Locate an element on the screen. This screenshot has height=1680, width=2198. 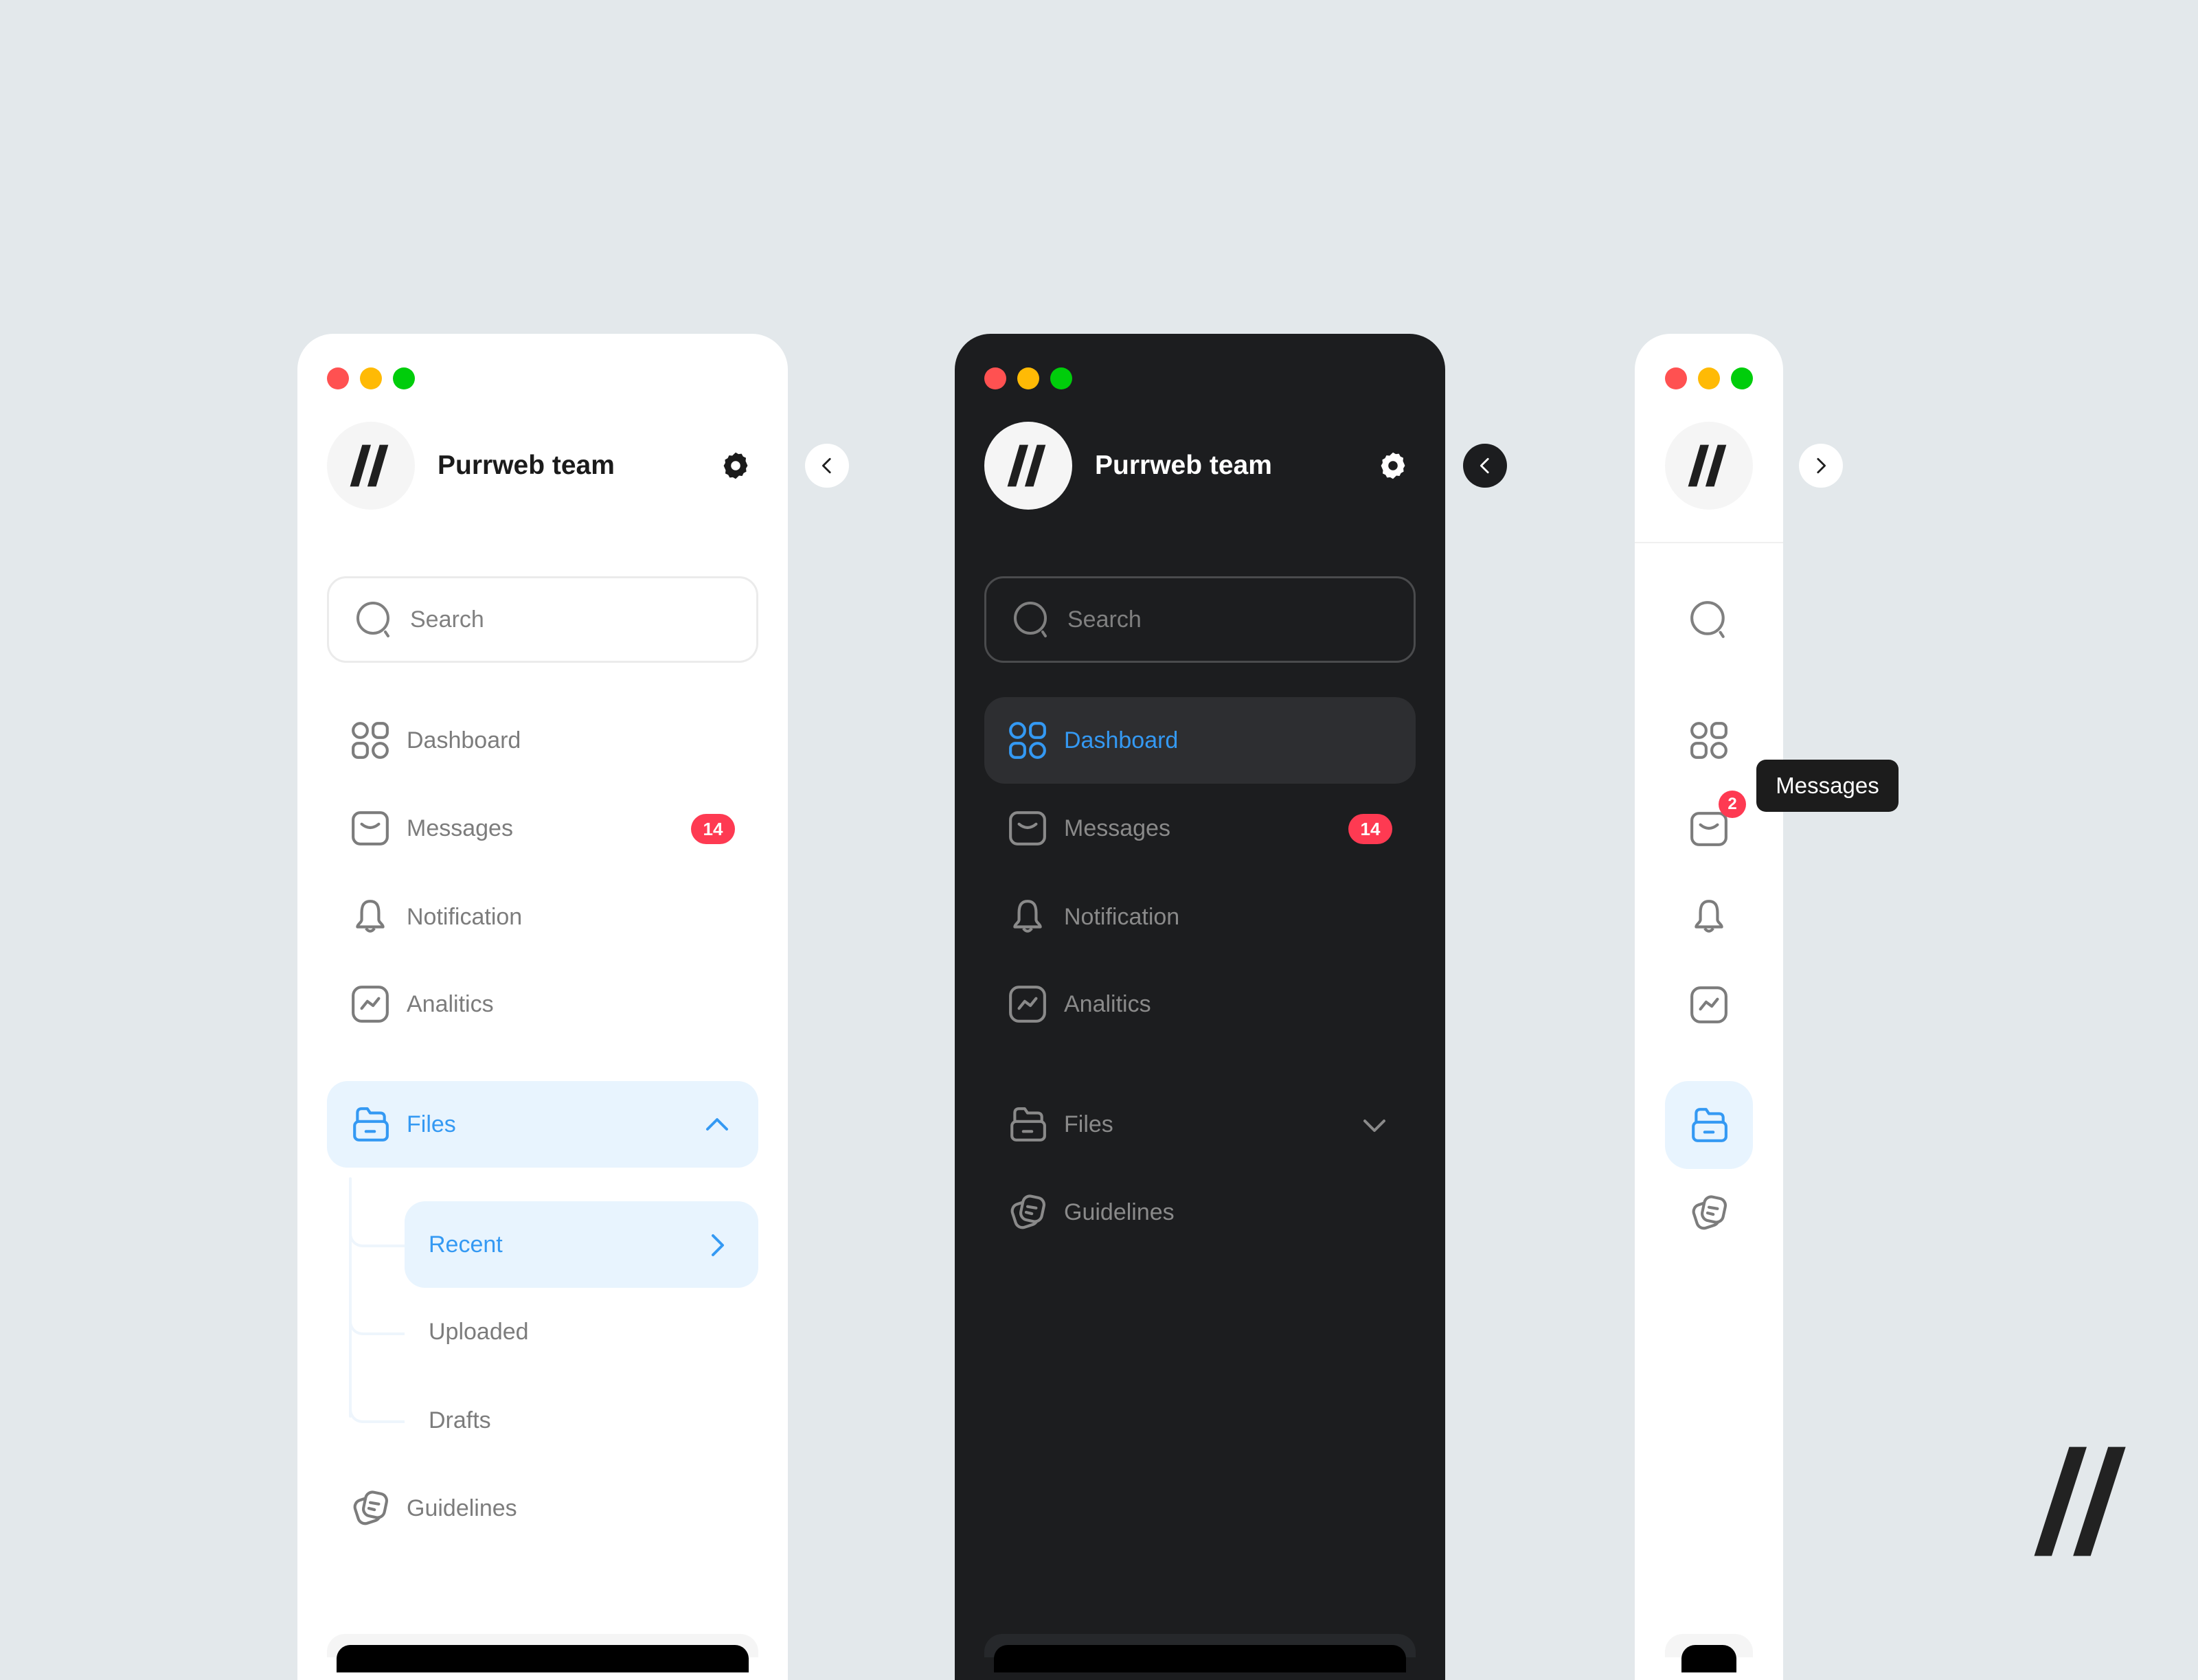
sidebar-light-collapsed: 2 is located at coordinates (1709, 1007).